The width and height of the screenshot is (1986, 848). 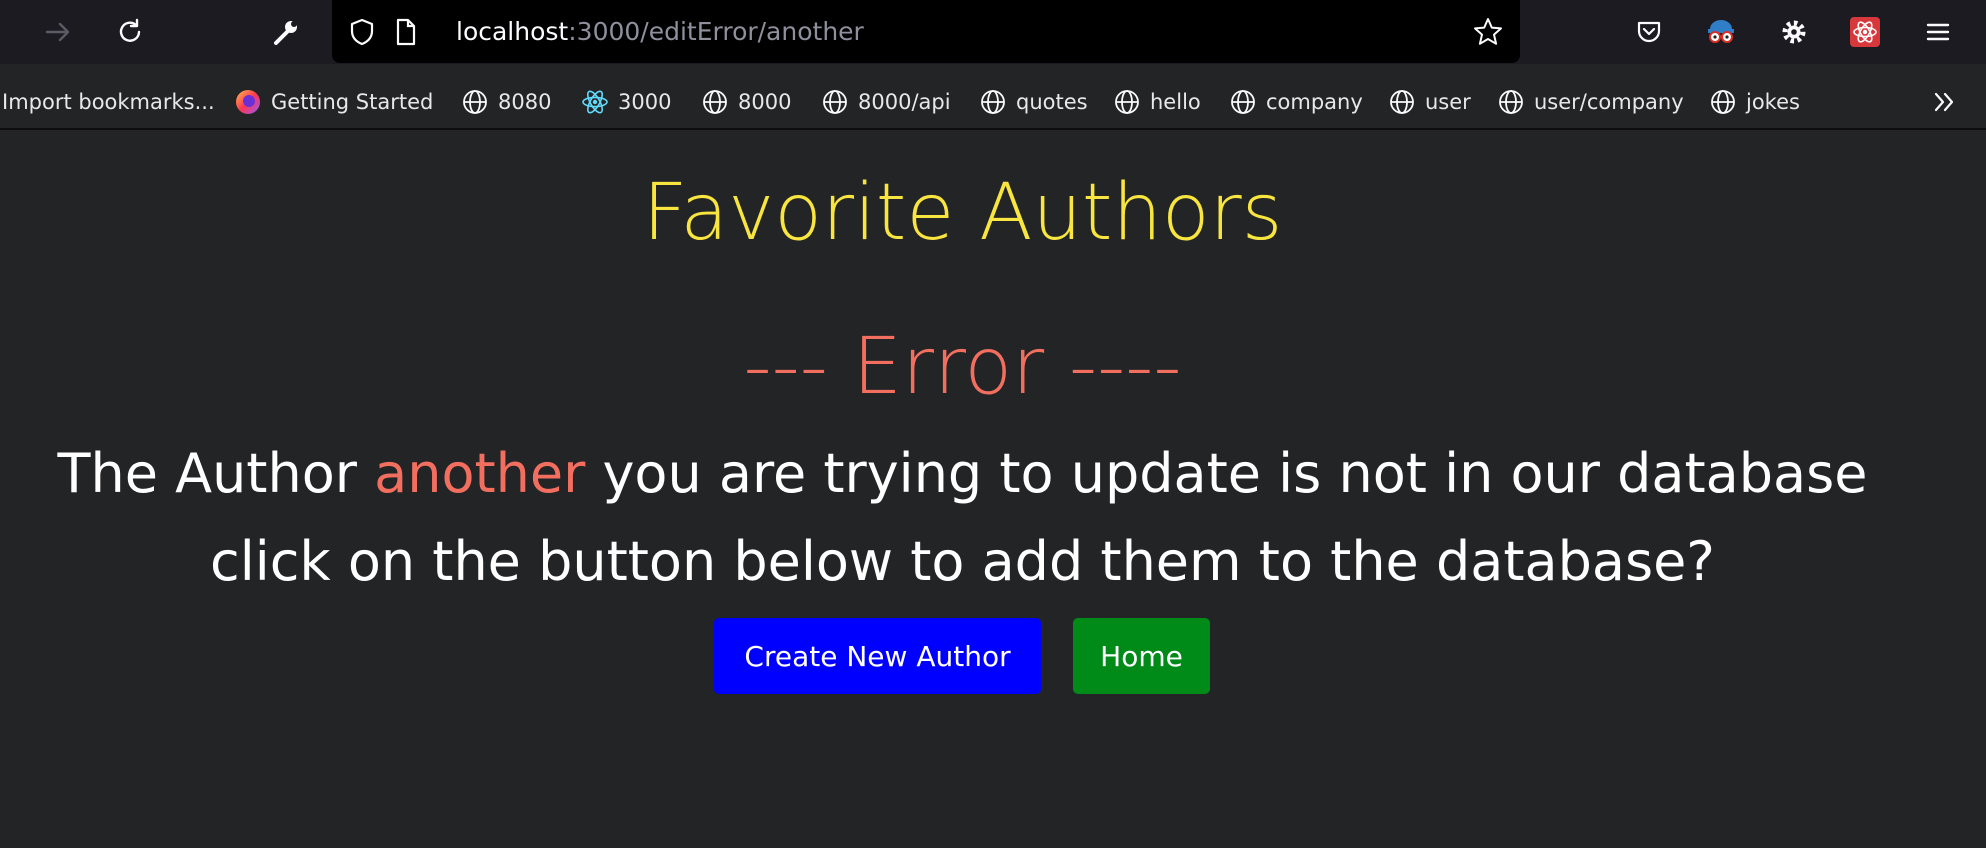 I want to click on reload-icon, so click(x=130, y=32).